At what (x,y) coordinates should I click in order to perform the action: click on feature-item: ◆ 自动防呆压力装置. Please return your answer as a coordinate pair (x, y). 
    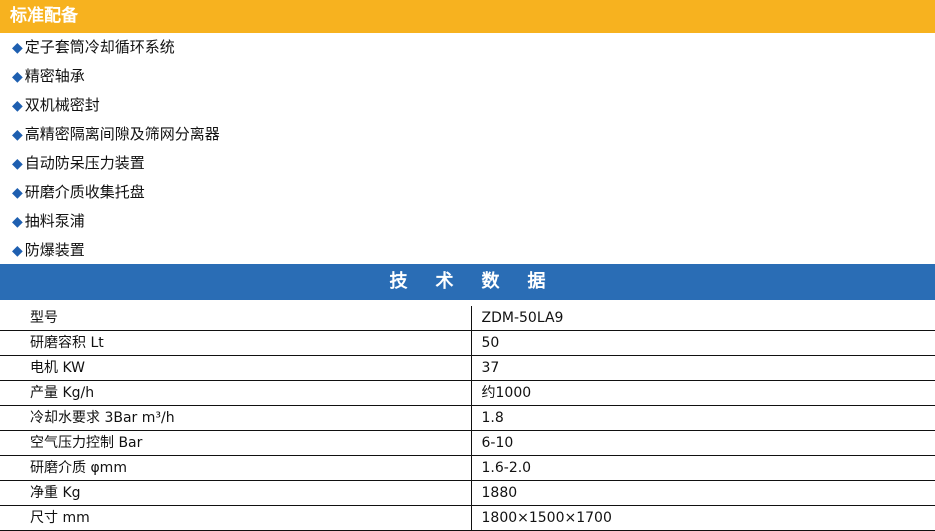
    Looking at the image, I should click on (467, 163).